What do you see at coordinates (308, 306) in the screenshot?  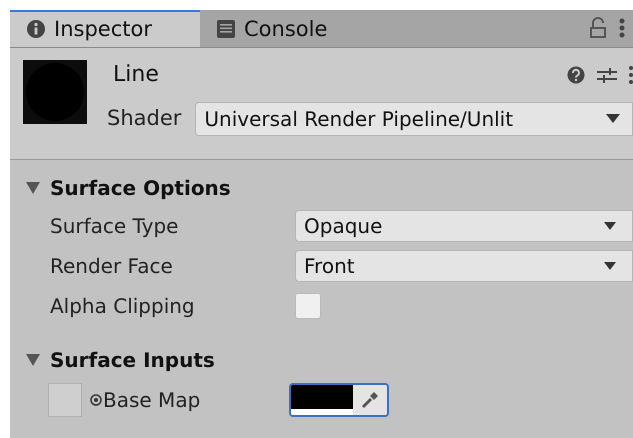 I see `checkbox` at bounding box center [308, 306].